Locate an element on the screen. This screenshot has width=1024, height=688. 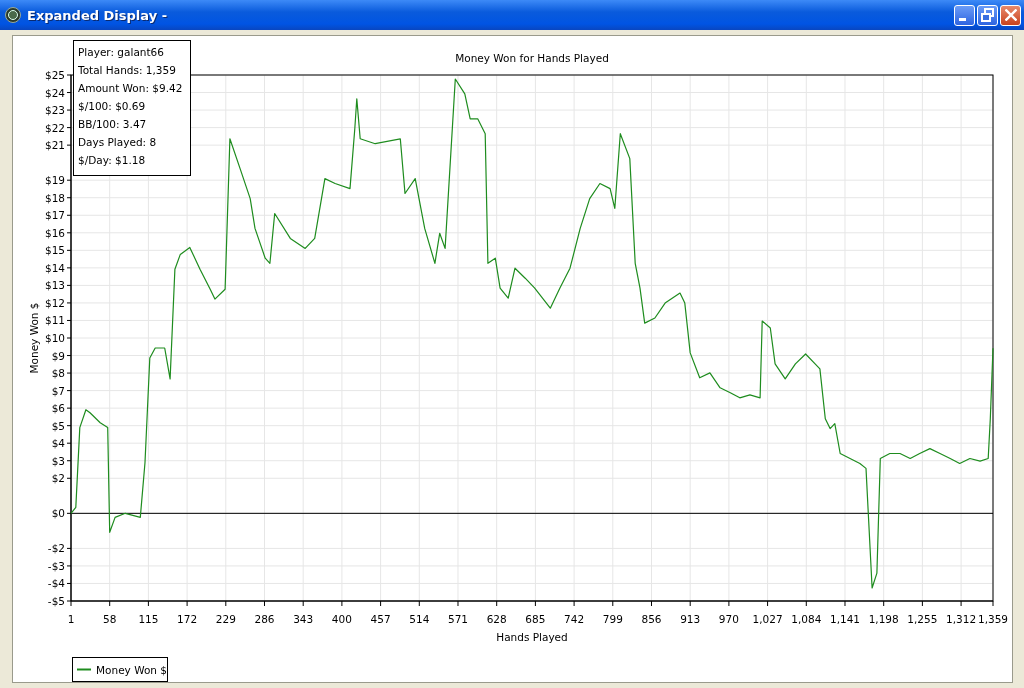
y-tick-label: $23 is located at coordinates (54, 110).